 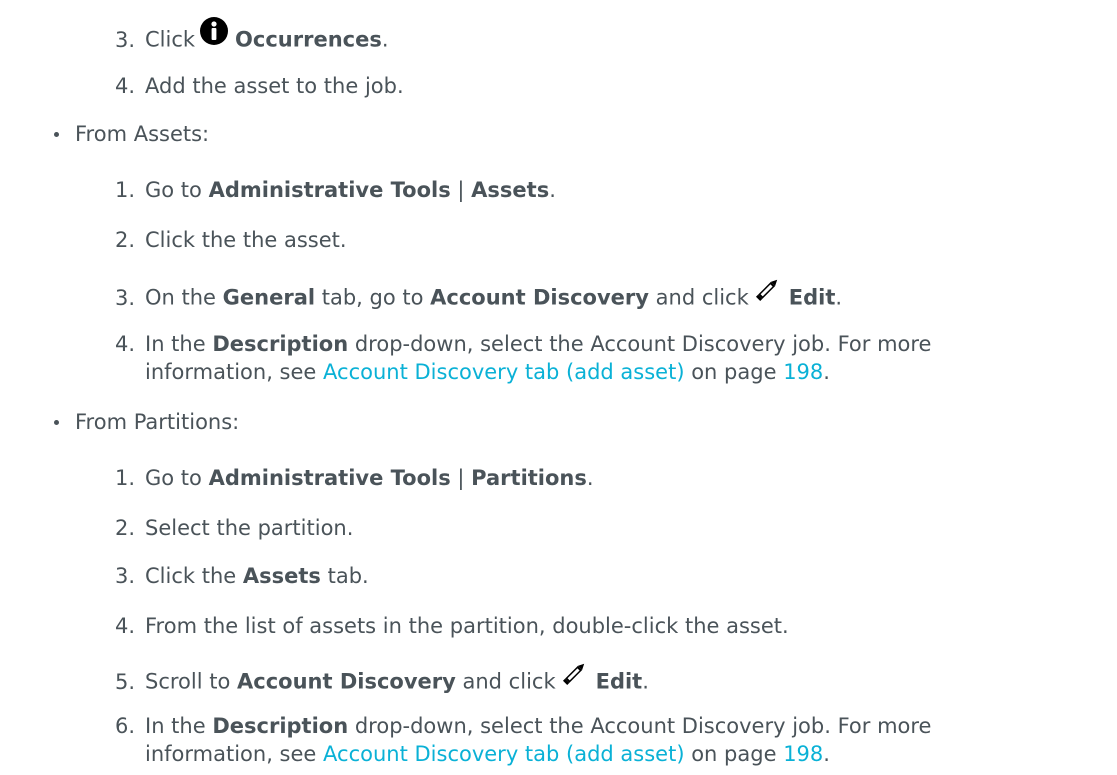 I want to click on from-assets-bullet: From Assets:, so click(x=131, y=134).